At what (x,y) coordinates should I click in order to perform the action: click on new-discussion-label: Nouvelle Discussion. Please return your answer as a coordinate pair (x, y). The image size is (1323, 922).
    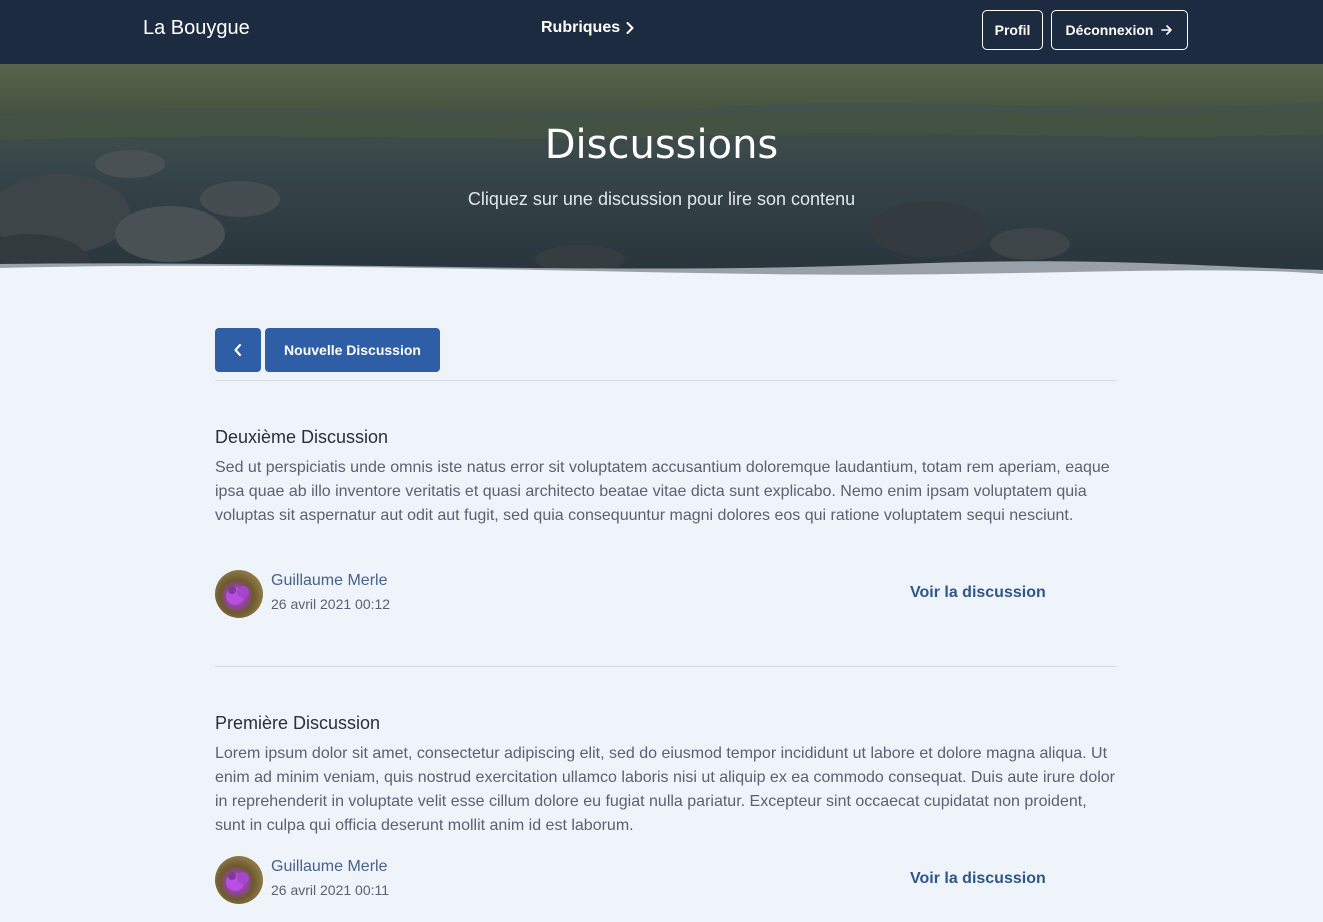
    Looking at the image, I should click on (352, 350).